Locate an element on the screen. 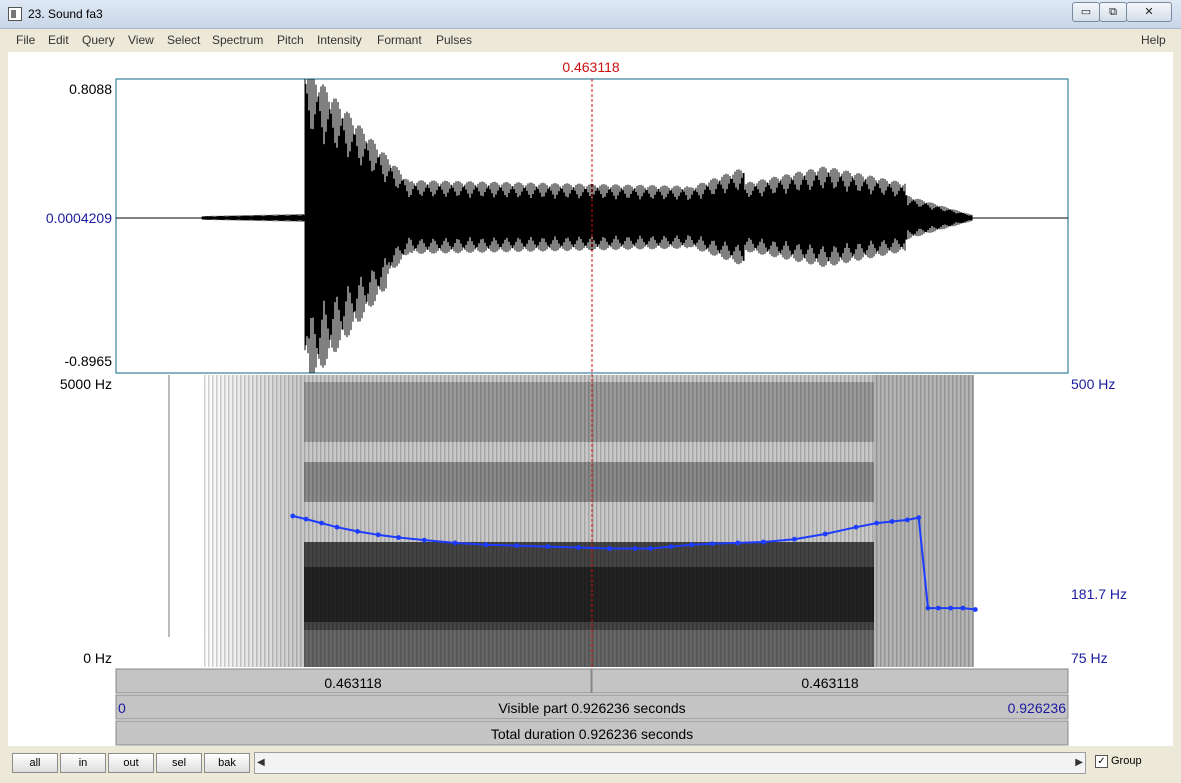 This screenshot has width=1181, height=783. segment-left-label: 0.463118 is located at coordinates (353, 683).